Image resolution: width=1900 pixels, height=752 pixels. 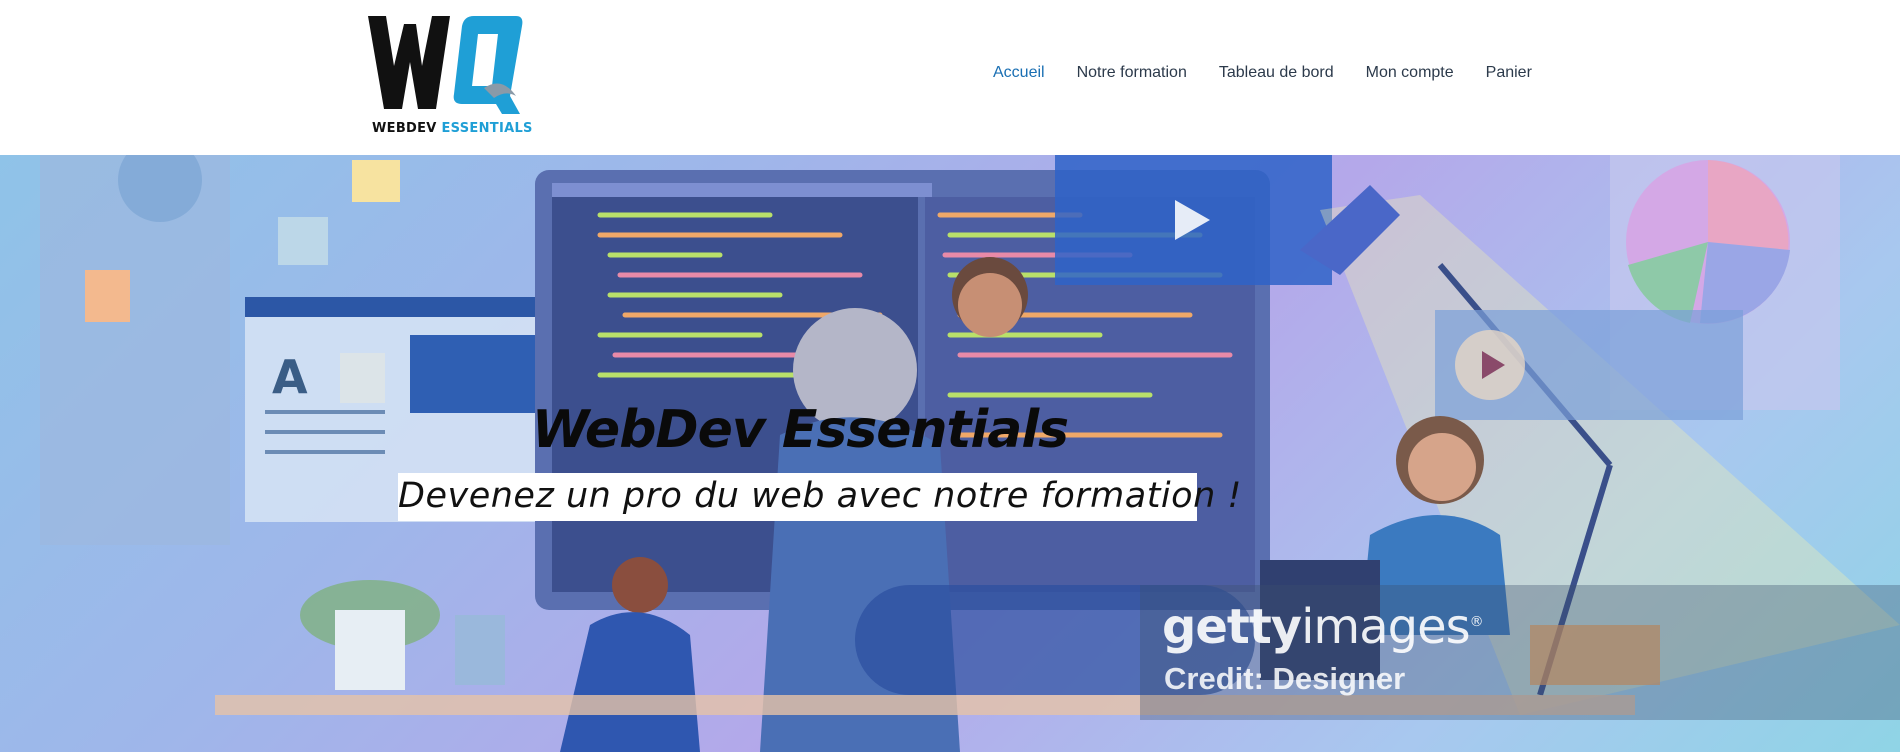 What do you see at coordinates (1232, 627) in the screenshot?
I see `watermark-brand-bold: getty` at bounding box center [1232, 627].